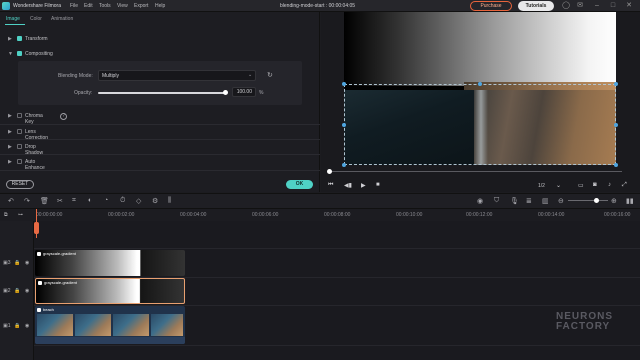 This screenshot has width=640, height=360. What do you see at coordinates (536, 6) in the screenshot?
I see `tutorials-button: Tutorials` at bounding box center [536, 6].